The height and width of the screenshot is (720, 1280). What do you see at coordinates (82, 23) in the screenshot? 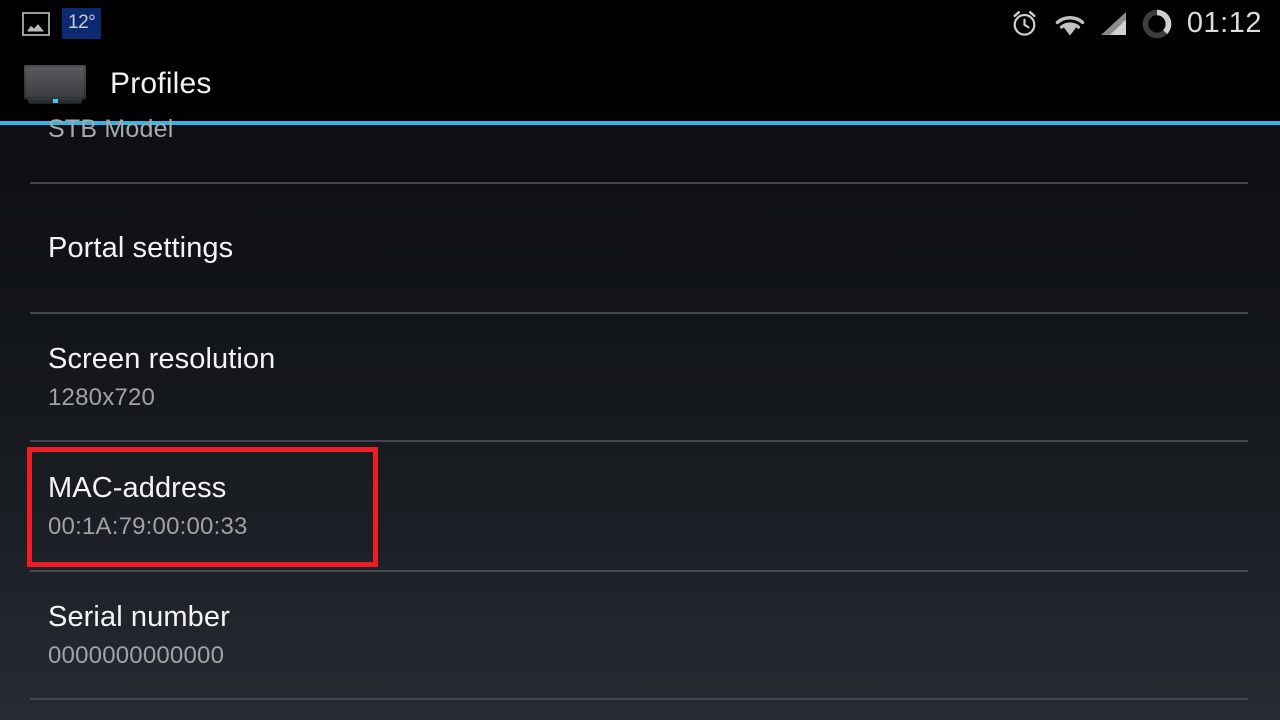
I see `weather-temperature-badge: 12°` at bounding box center [82, 23].